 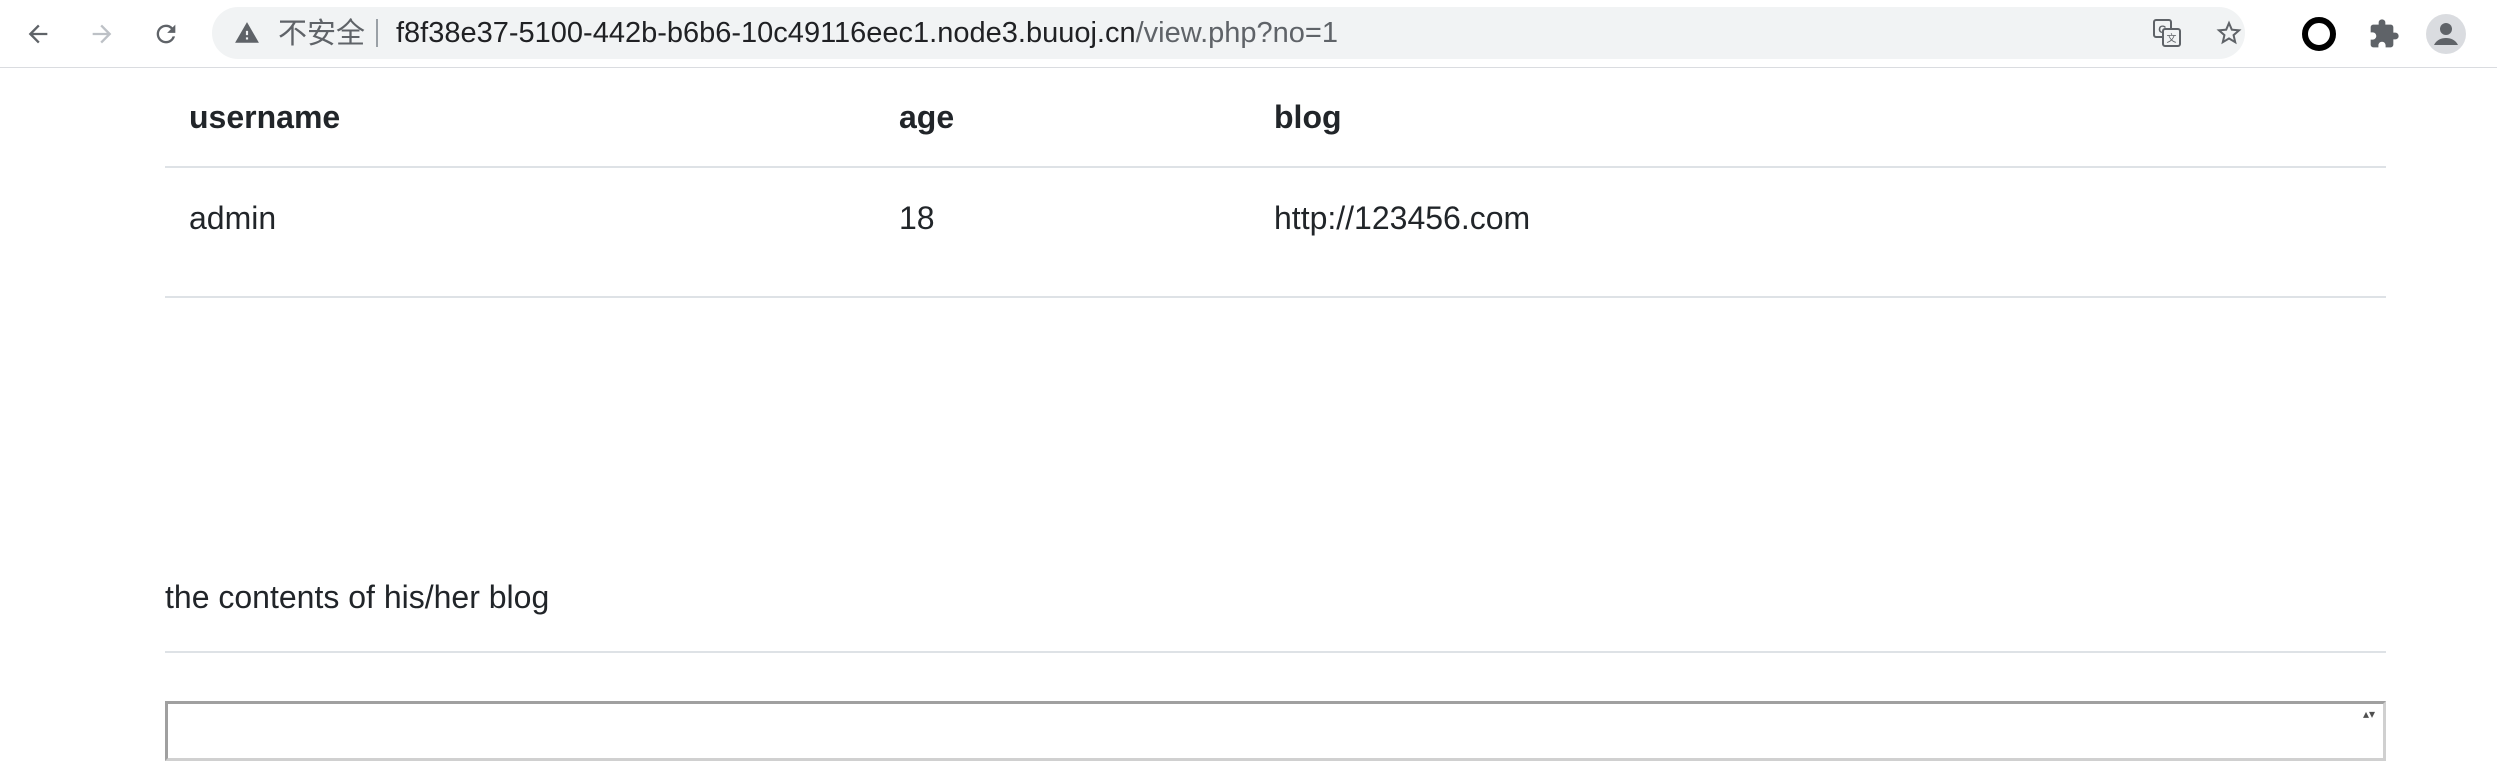 I want to click on star-icon, so click(x=2229, y=32).